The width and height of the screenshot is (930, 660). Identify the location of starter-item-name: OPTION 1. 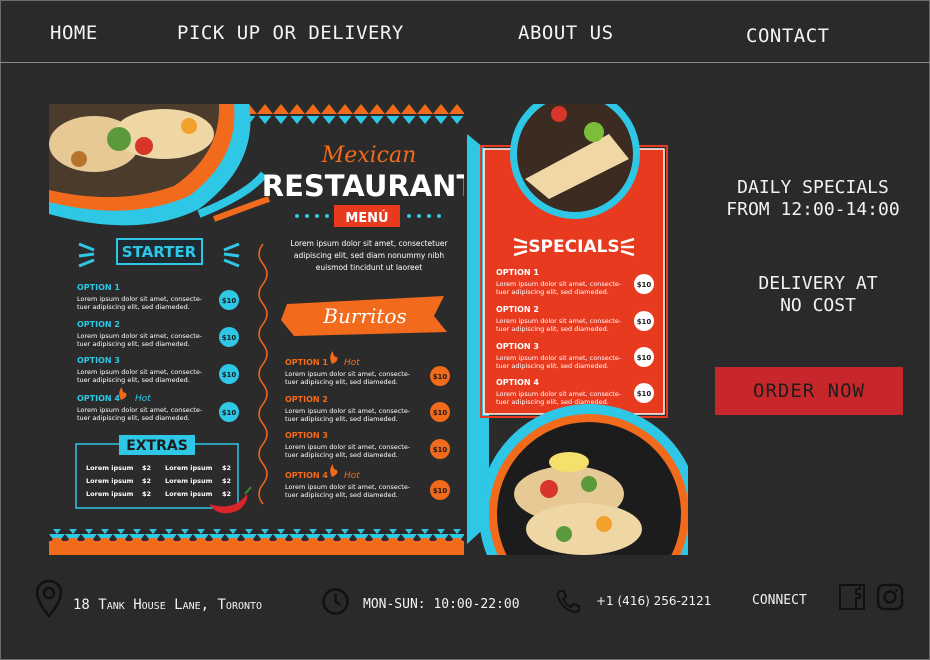
(98, 287).